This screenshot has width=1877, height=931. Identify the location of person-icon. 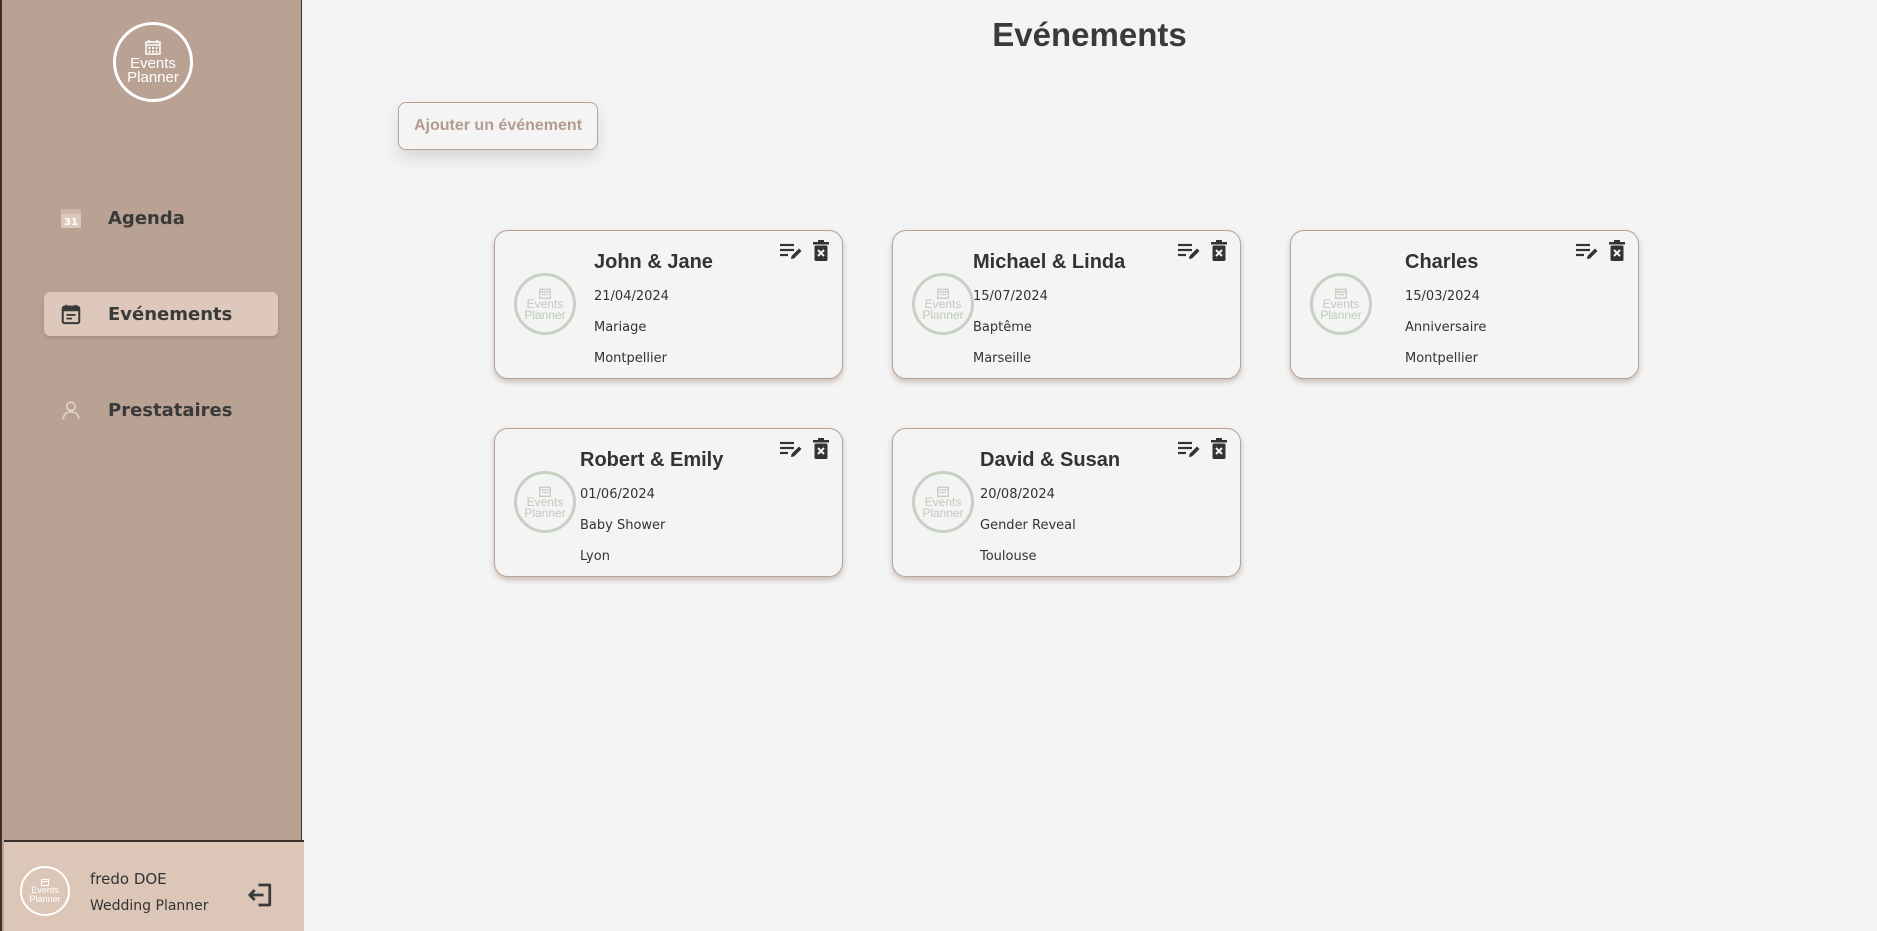
(71, 410).